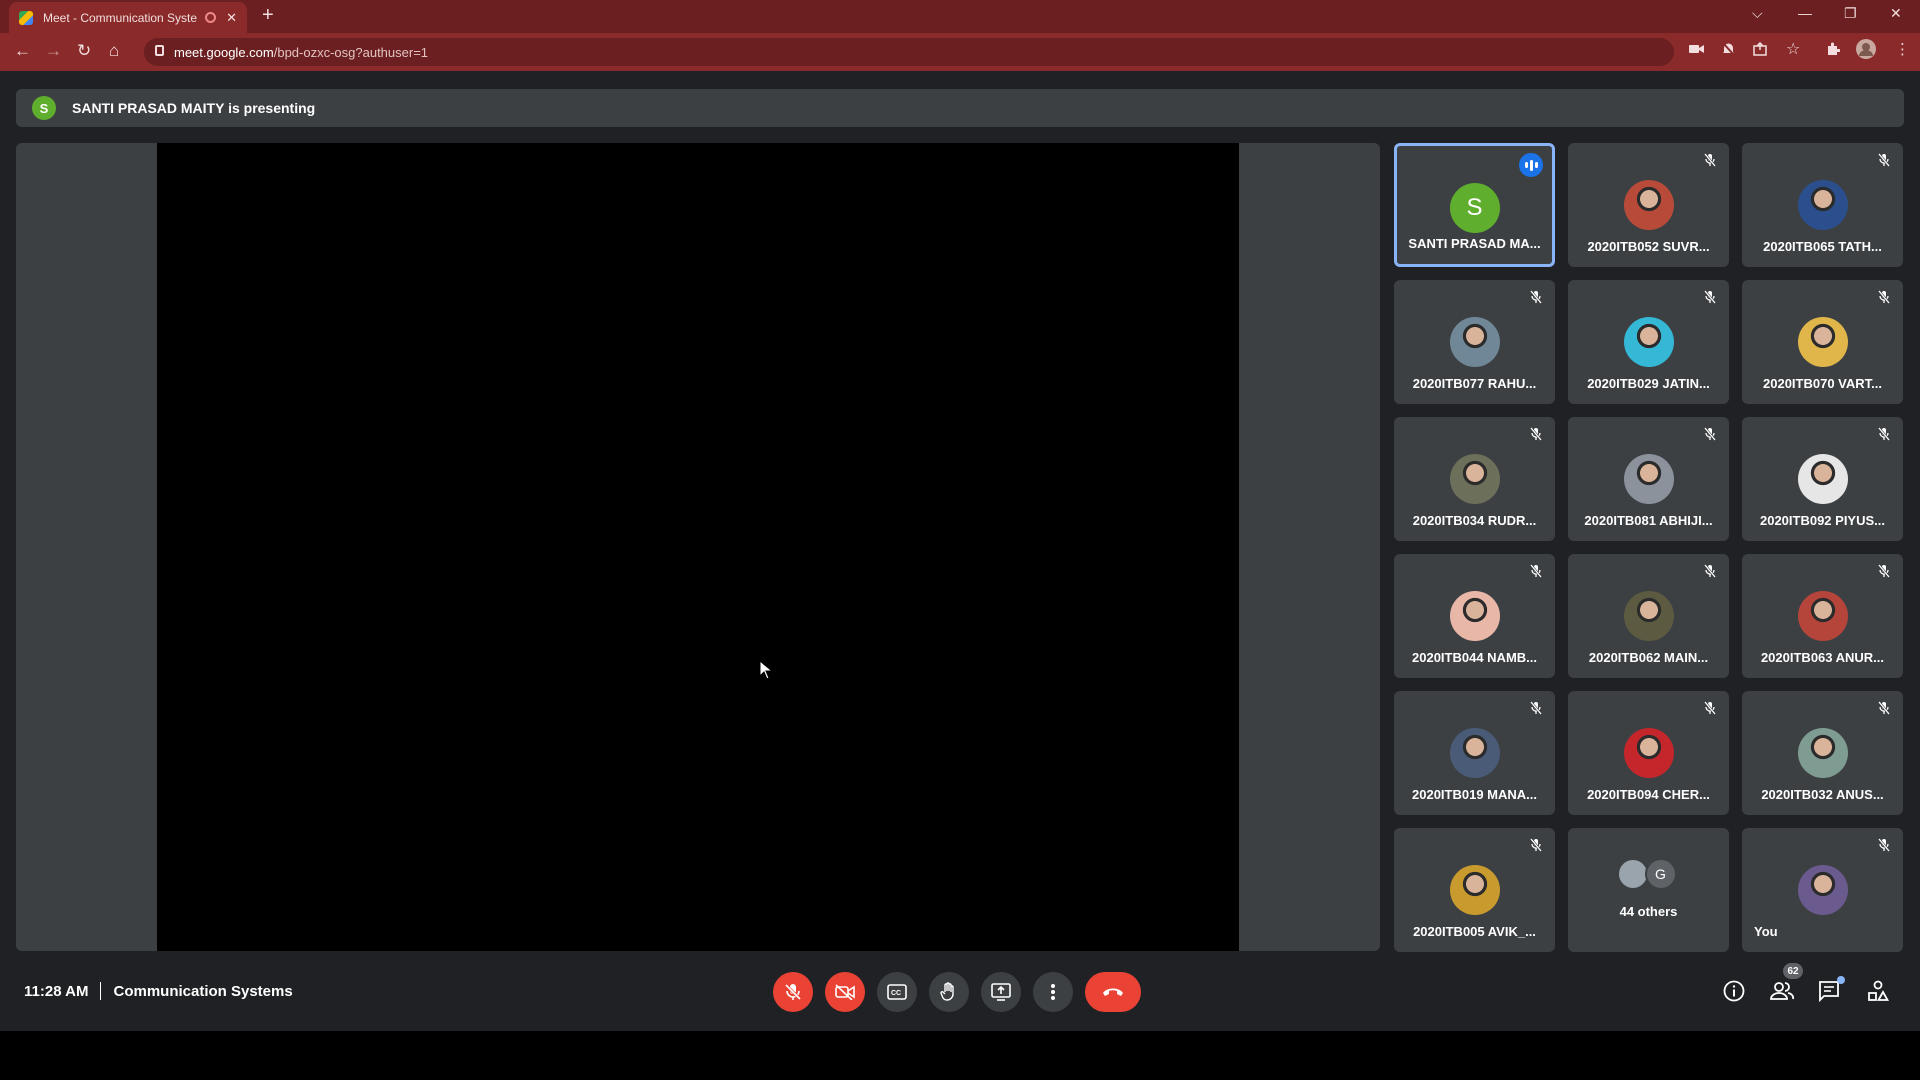  What do you see at coordinates (22, 51) in the screenshot?
I see `back-icon: ←` at bounding box center [22, 51].